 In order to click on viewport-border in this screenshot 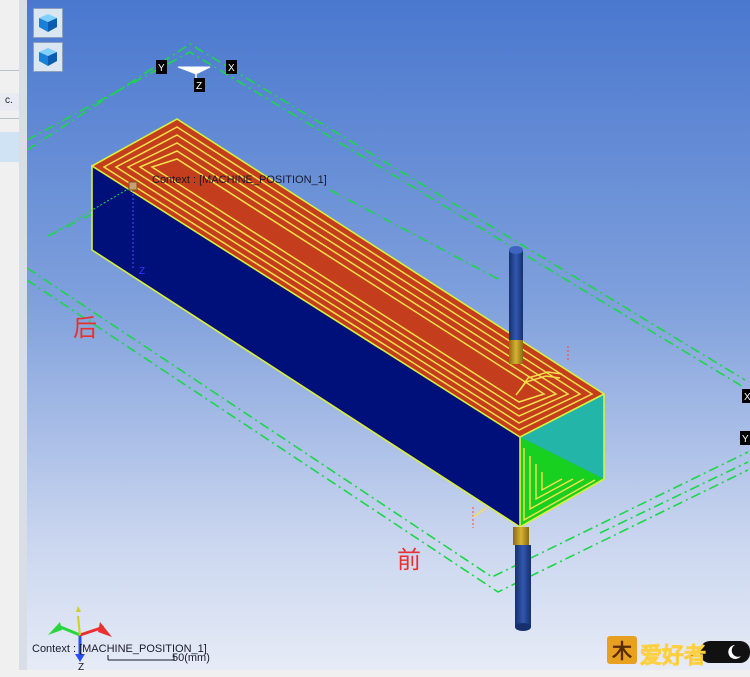, I will do `click(23, 335)`.